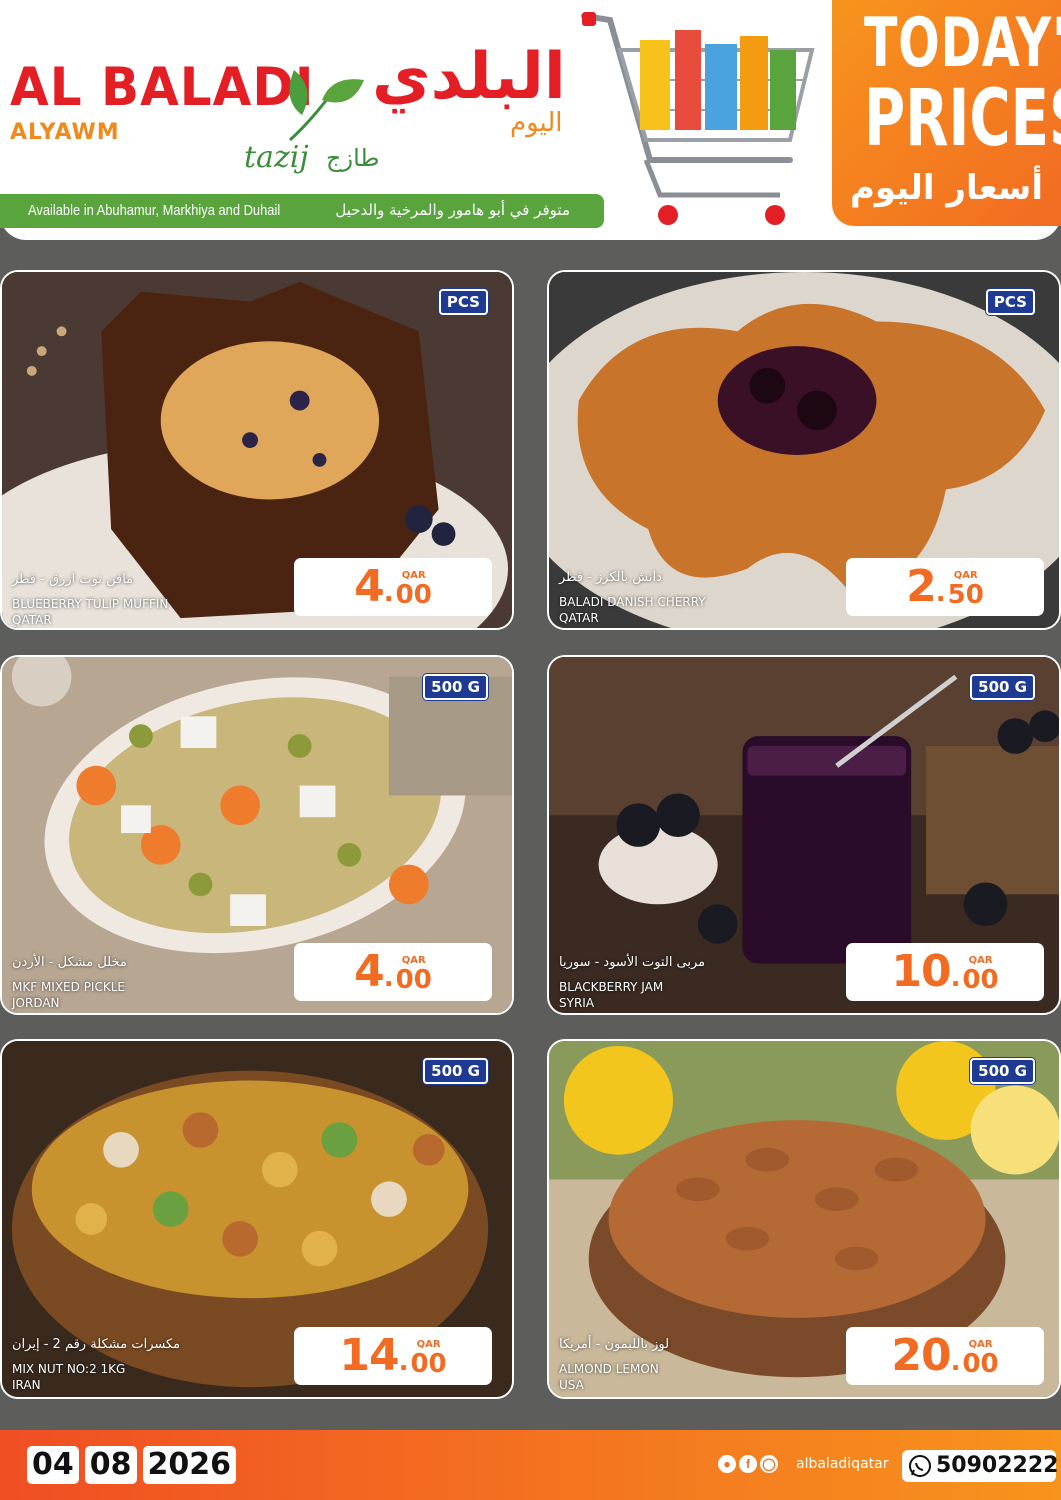 The image size is (1061, 1500). I want to click on product-name-en: ALMOND LEMON USA, so click(609, 1377).